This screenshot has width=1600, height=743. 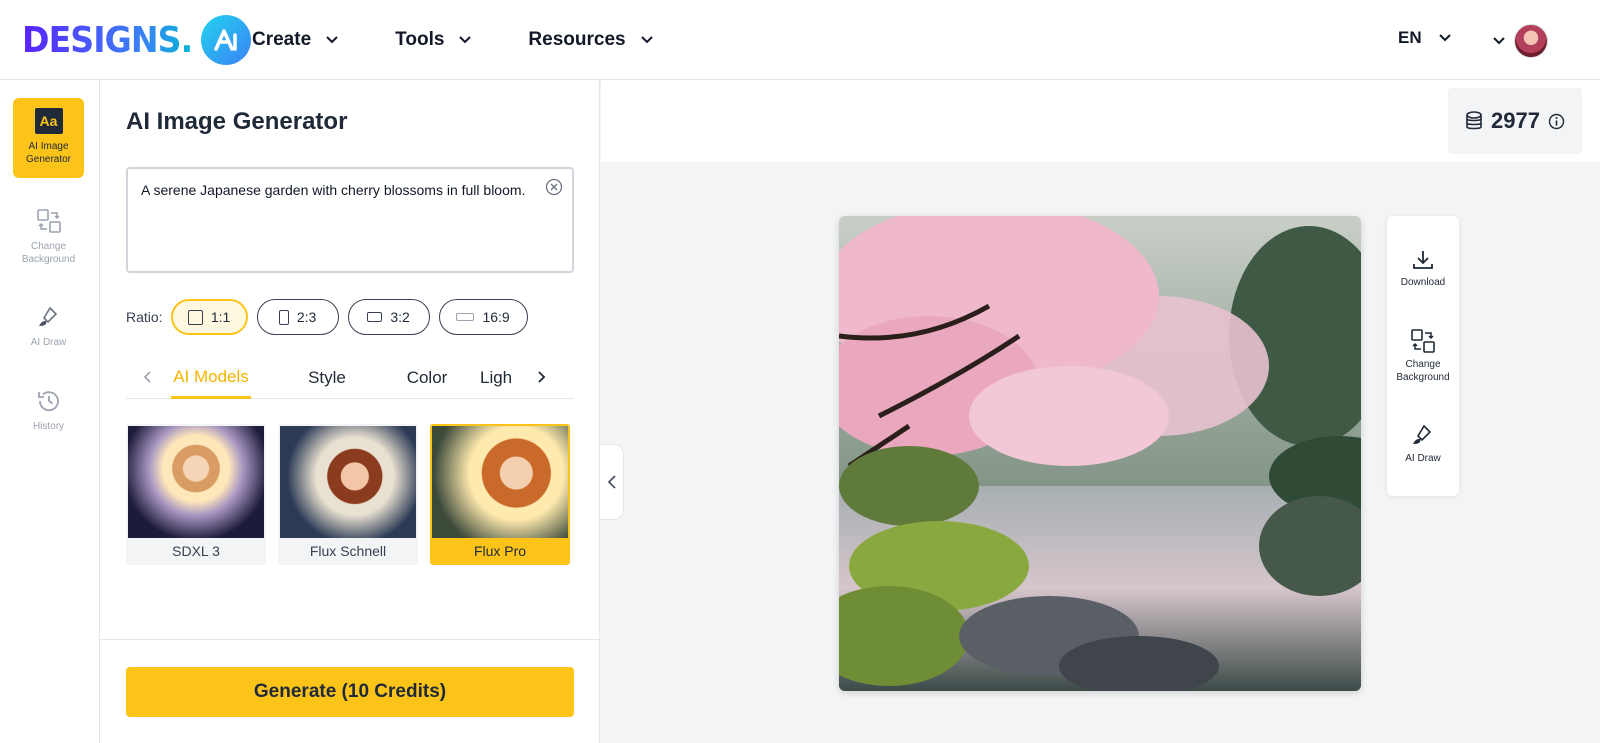 I want to click on nav-tools: Tools, so click(x=433, y=40).